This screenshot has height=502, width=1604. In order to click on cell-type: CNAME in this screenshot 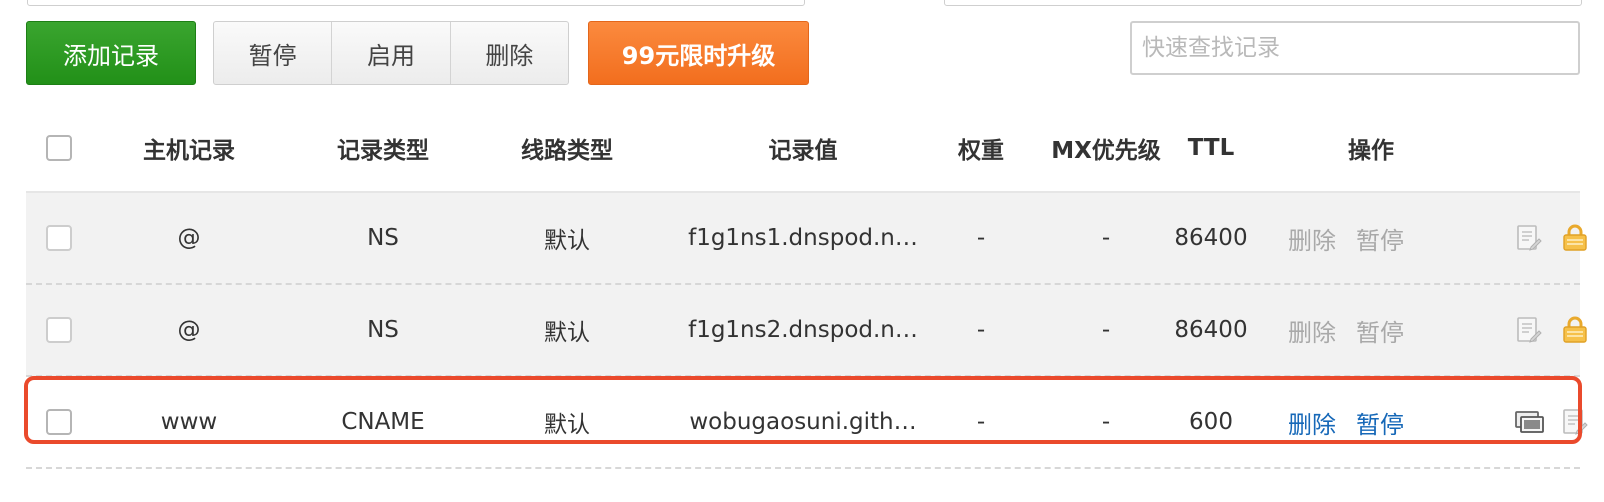, I will do `click(383, 422)`.